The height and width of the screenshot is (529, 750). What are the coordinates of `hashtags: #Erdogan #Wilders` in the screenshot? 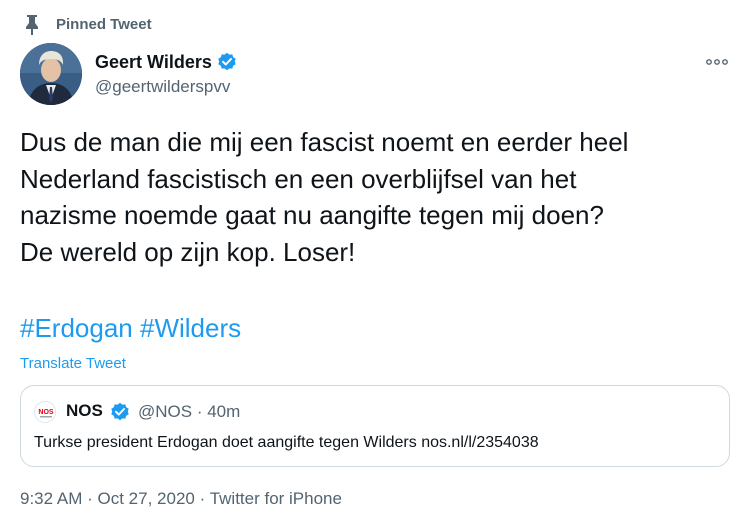 It's located at (130, 328).